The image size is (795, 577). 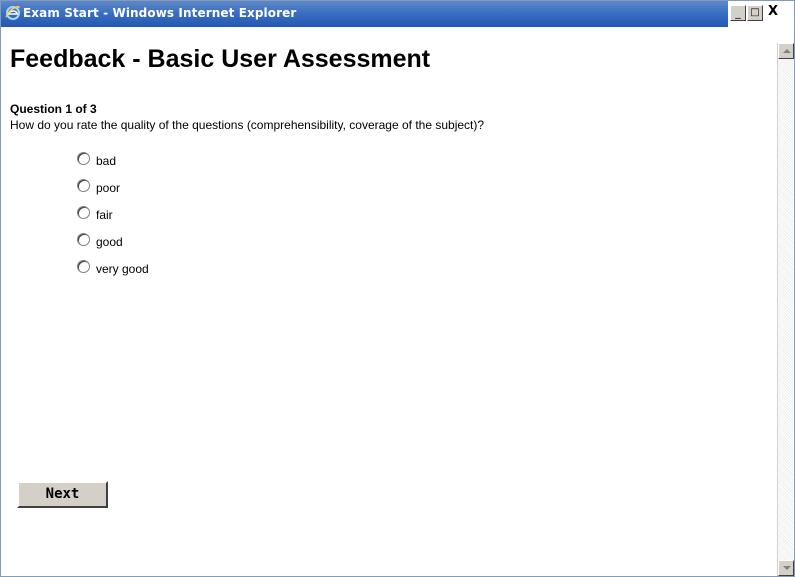 What do you see at coordinates (220, 59) in the screenshot?
I see `page-title: Feedback - Basic User Assessment` at bounding box center [220, 59].